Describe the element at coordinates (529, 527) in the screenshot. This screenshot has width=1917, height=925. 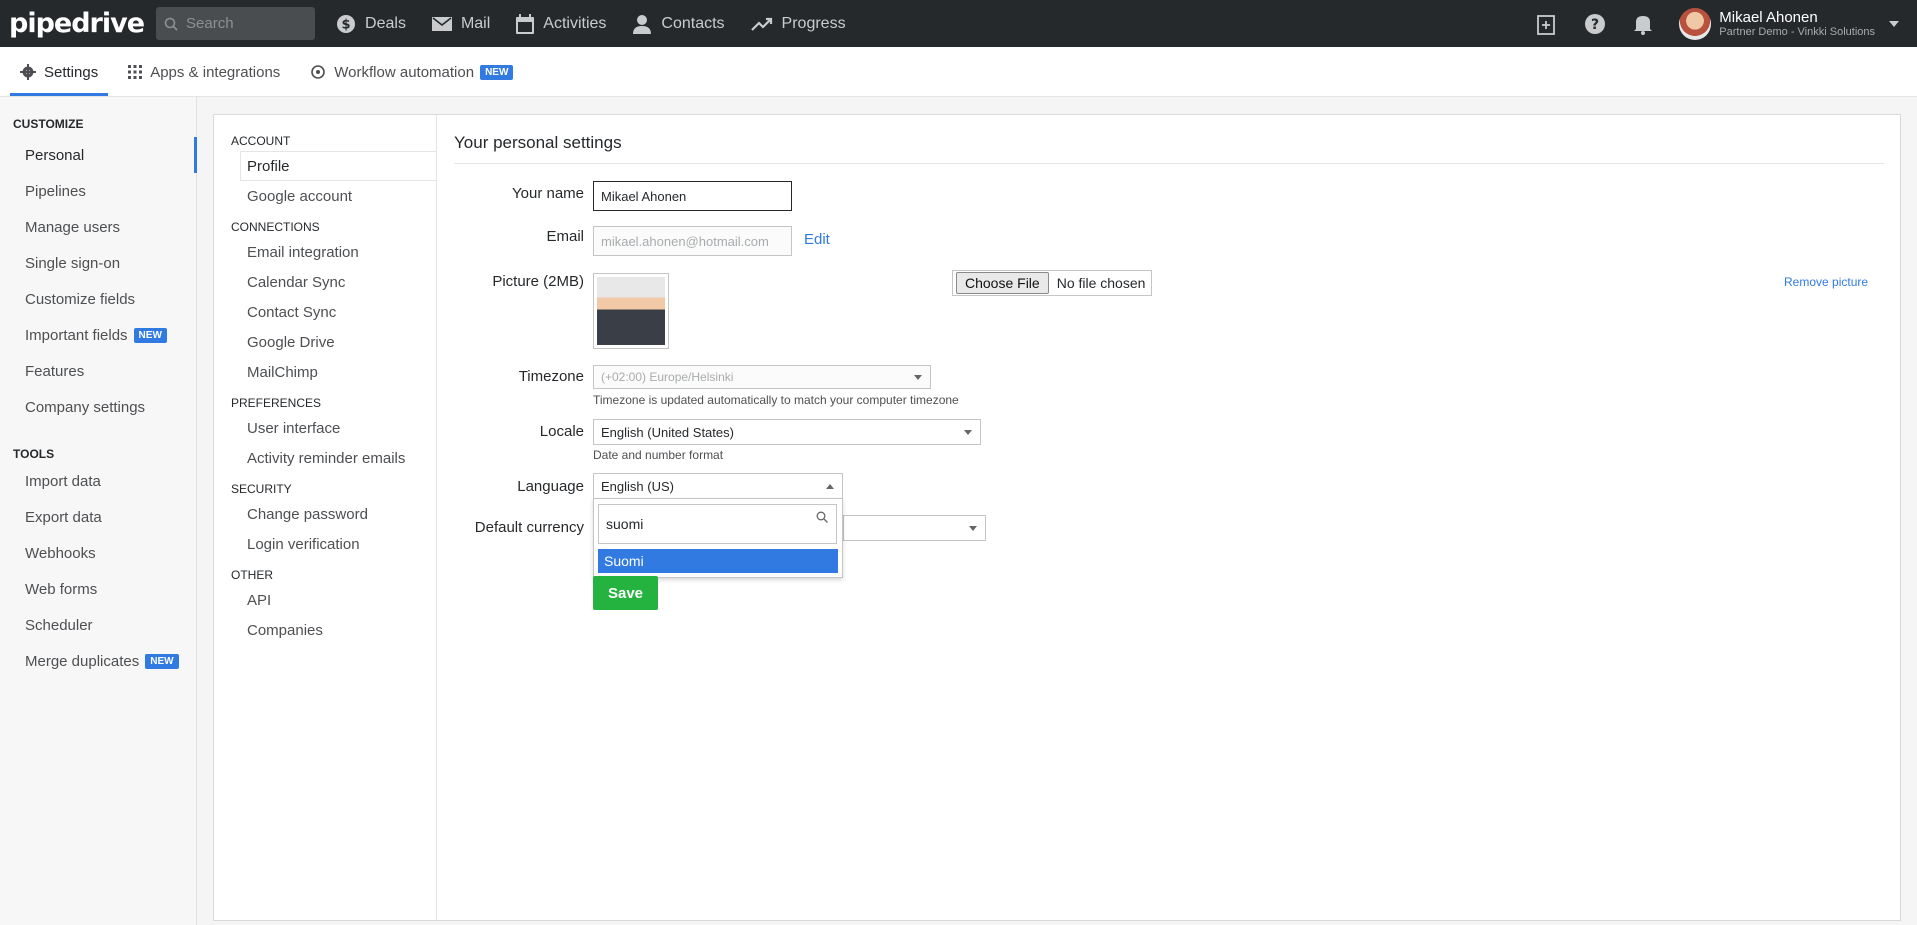
I see `currency-label: Default currency` at that location.